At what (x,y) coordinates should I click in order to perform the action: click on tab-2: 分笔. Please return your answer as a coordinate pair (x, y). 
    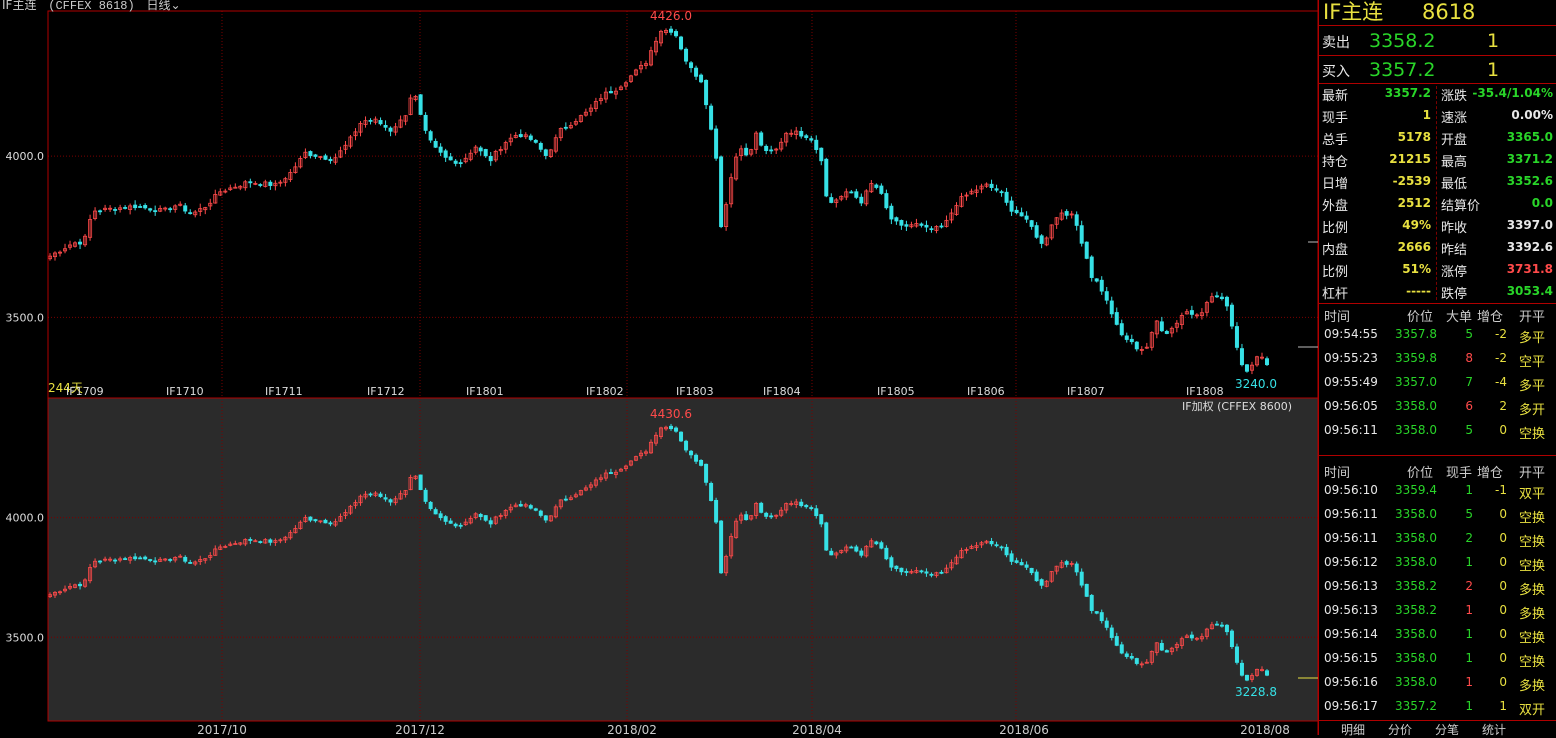
    Looking at the image, I should click on (1447, 729).